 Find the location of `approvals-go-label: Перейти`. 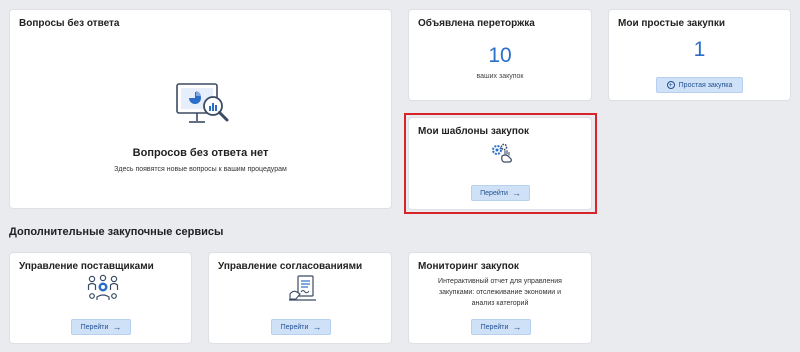

approvals-go-label: Перейти is located at coordinates (294, 327).